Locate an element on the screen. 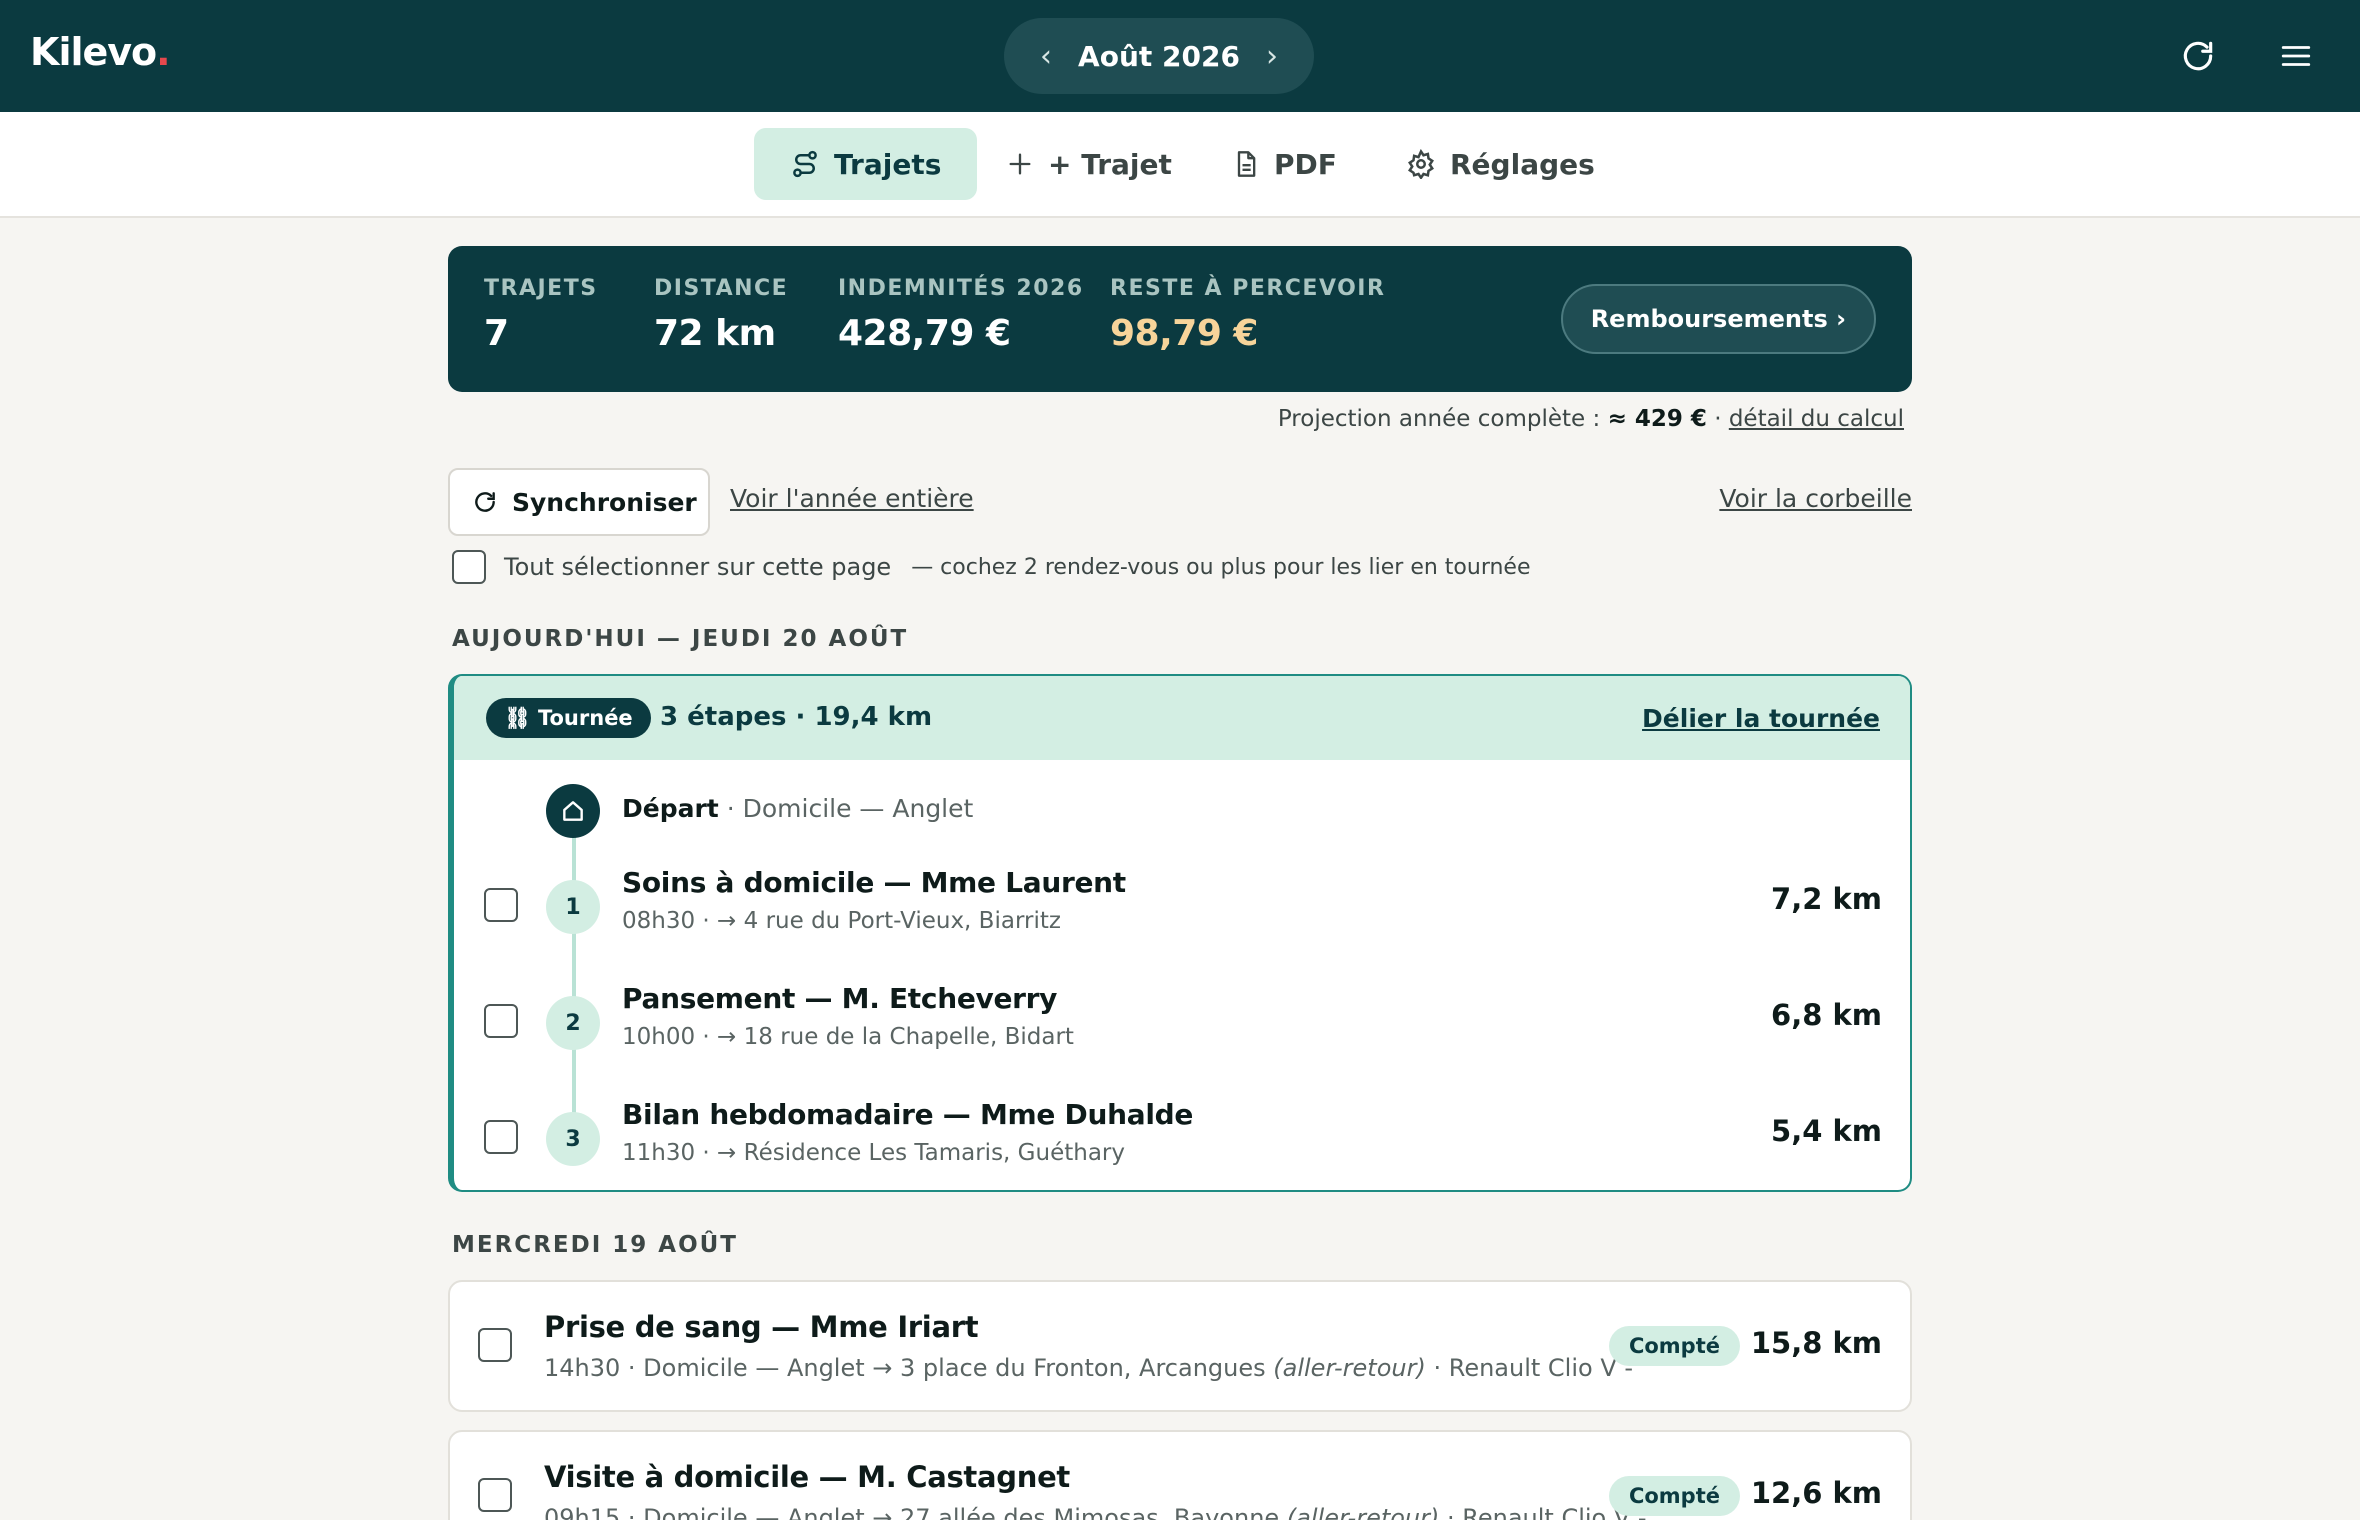 The width and height of the screenshot is (2360, 1520). top-bar: Kilevo. ‹ Août 2026 › is located at coordinates (1180, 56).